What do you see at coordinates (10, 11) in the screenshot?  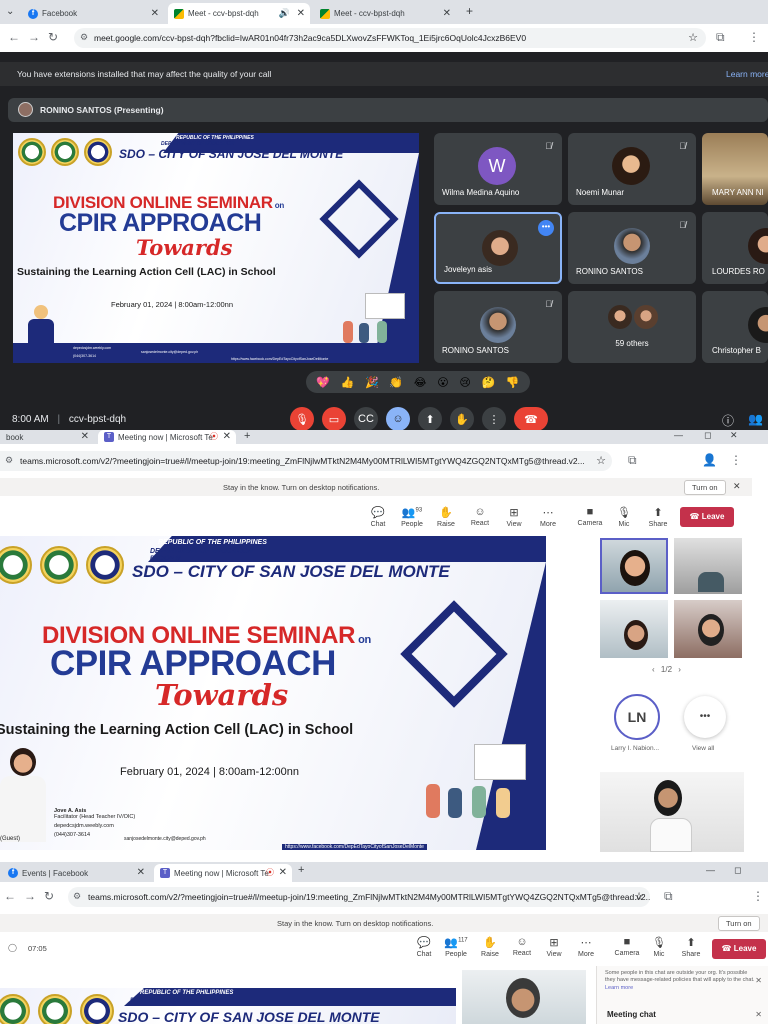 I see `tab-search-icon: ⌄` at bounding box center [10, 11].